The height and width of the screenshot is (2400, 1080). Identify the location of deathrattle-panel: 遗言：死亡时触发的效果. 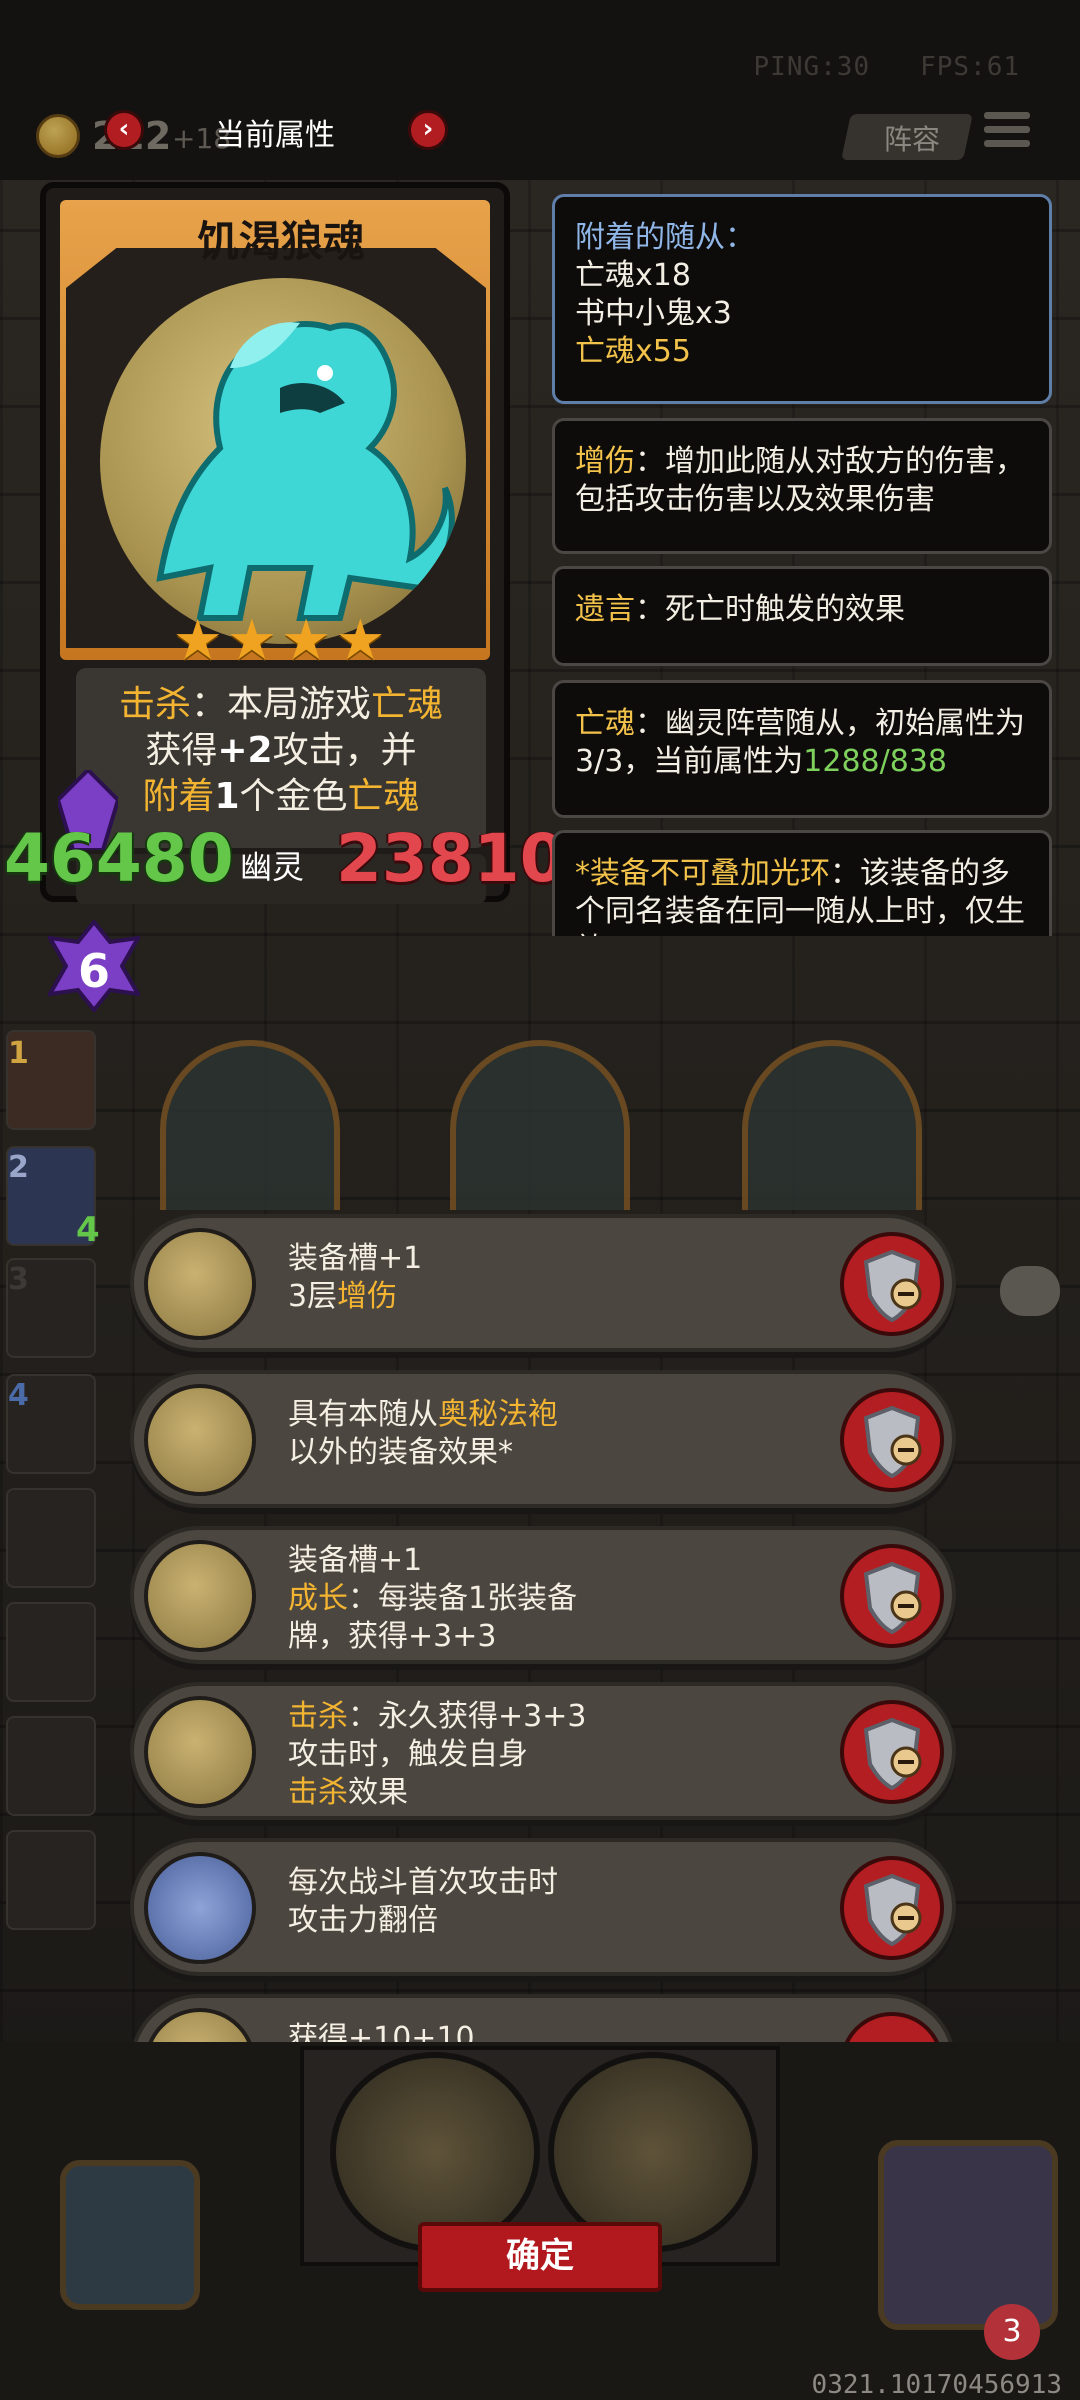
(802, 616).